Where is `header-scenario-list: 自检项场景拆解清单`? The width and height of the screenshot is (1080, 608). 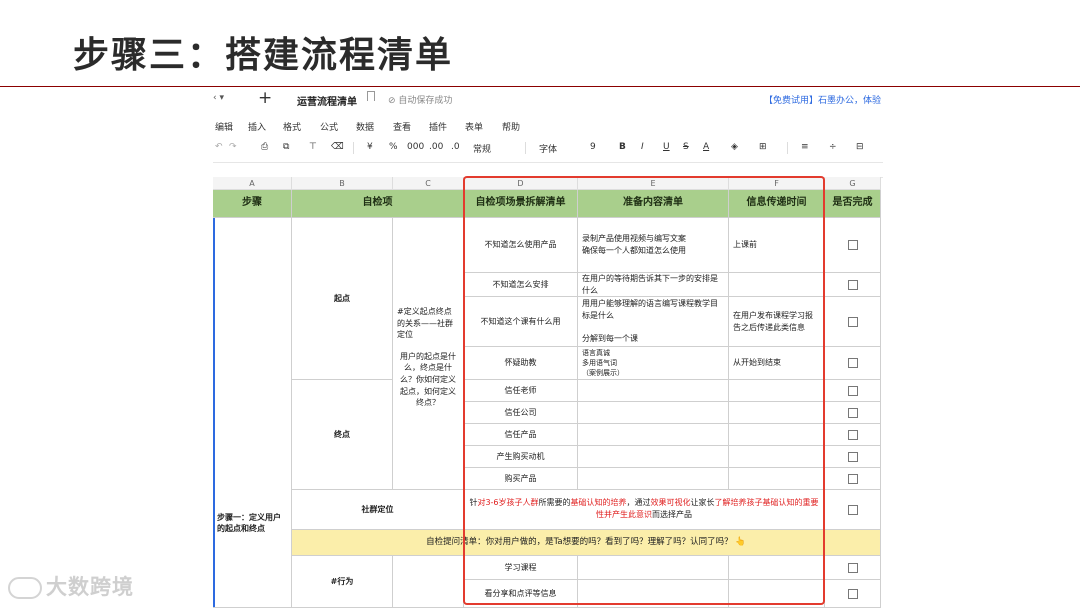
header-scenario-list: 自检项场景拆解清单 is located at coordinates (521, 204).